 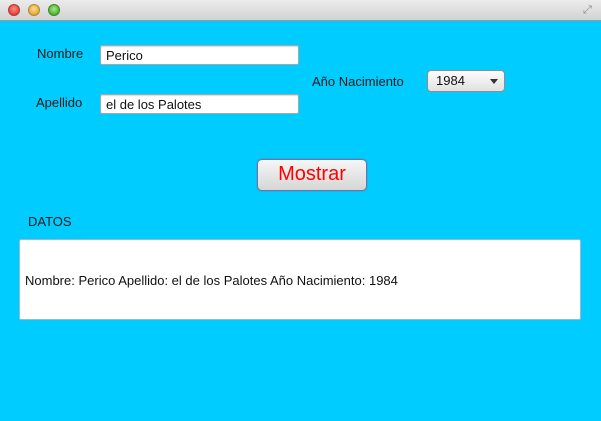 What do you see at coordinates (59, 102) in the screenshot?
I see `apellido-label: Apellido` at bounding box center [59, 102].